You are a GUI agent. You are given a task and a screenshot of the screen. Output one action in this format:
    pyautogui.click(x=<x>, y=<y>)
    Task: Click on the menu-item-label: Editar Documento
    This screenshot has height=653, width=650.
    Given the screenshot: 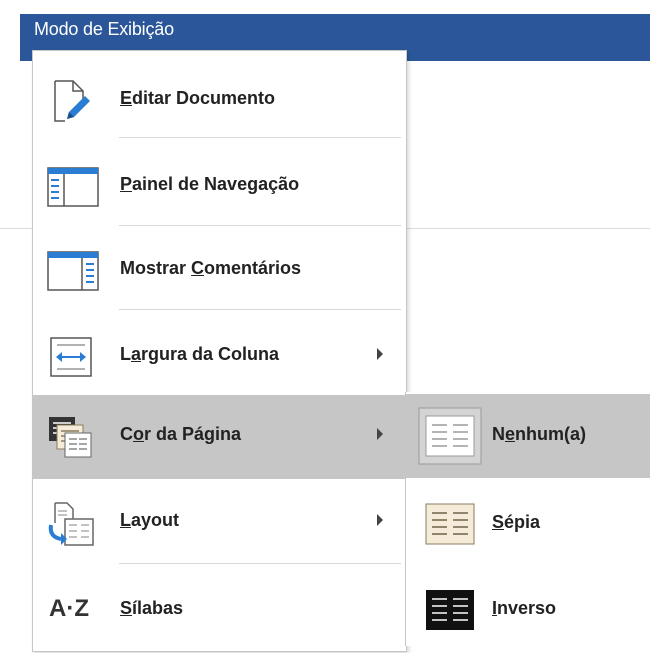 What is the action you would take?
    pyautogui.click(x=198, y=98)
    